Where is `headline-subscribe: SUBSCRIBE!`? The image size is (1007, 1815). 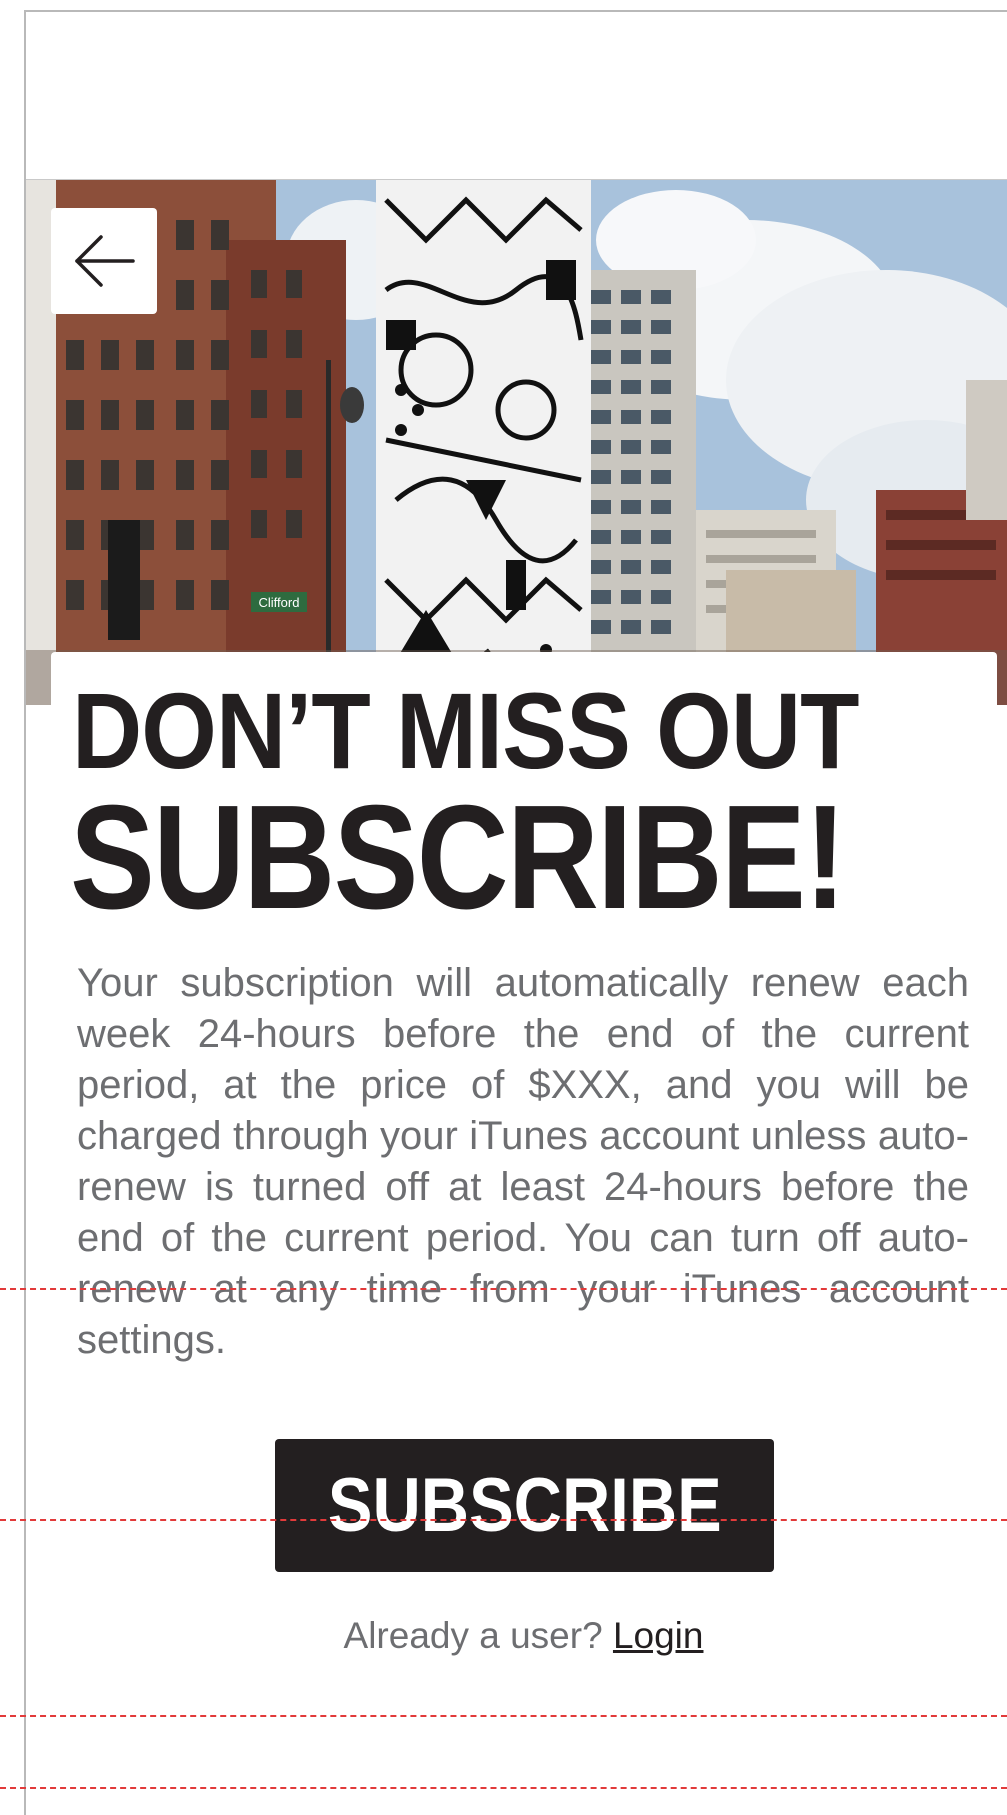 headline-subscribe: SUBSCRIBE! is located at coordinates (458, 857).